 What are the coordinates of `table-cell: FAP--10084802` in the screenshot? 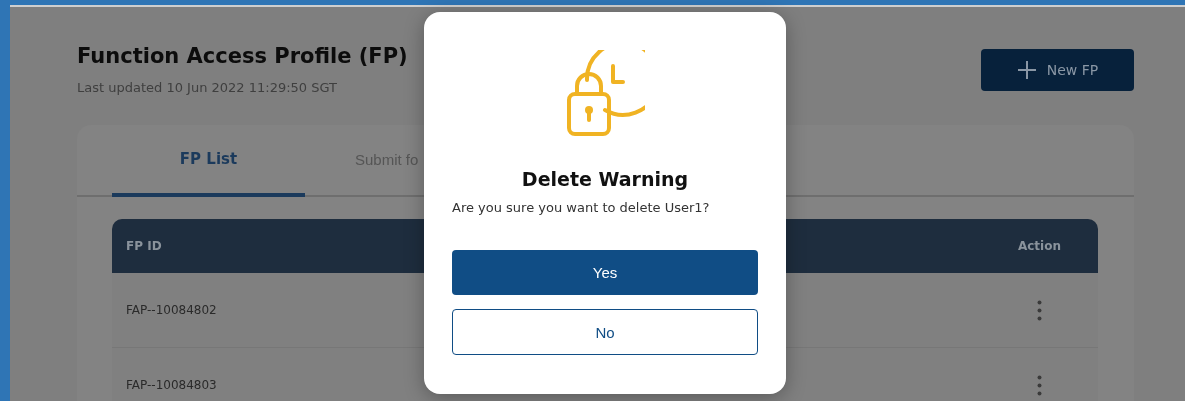 It's located at (171, 310).